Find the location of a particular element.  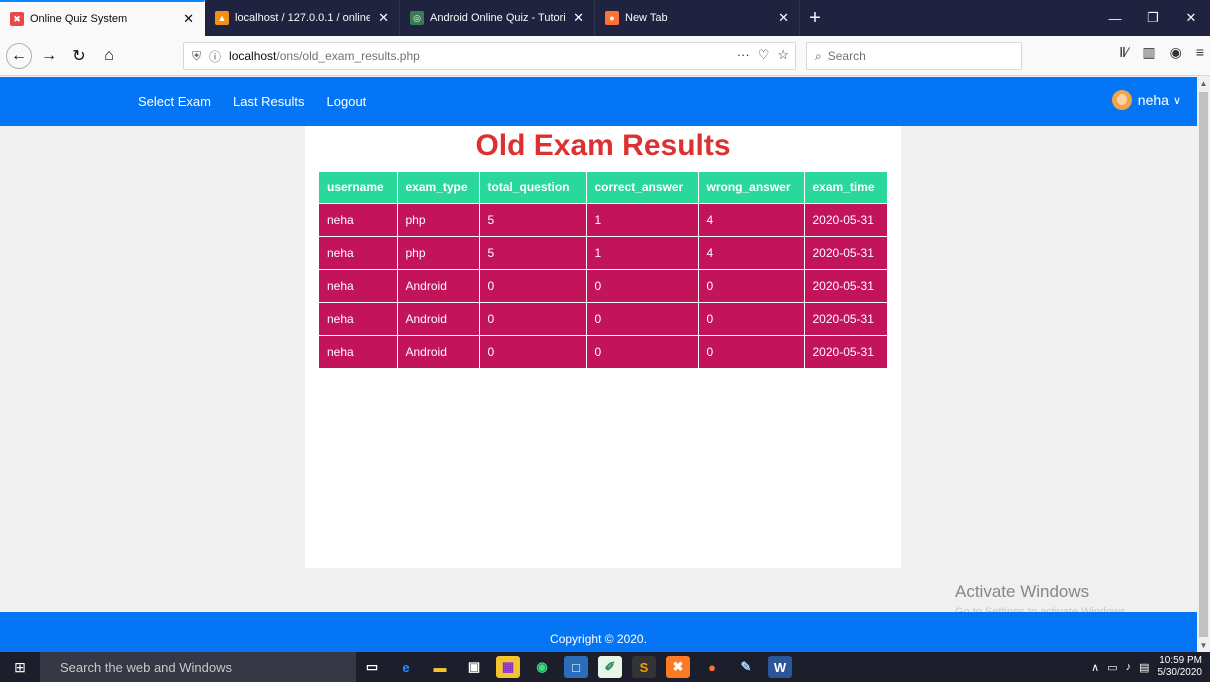

user-menu: neha ∨ is located at coordinates (1146, 100).